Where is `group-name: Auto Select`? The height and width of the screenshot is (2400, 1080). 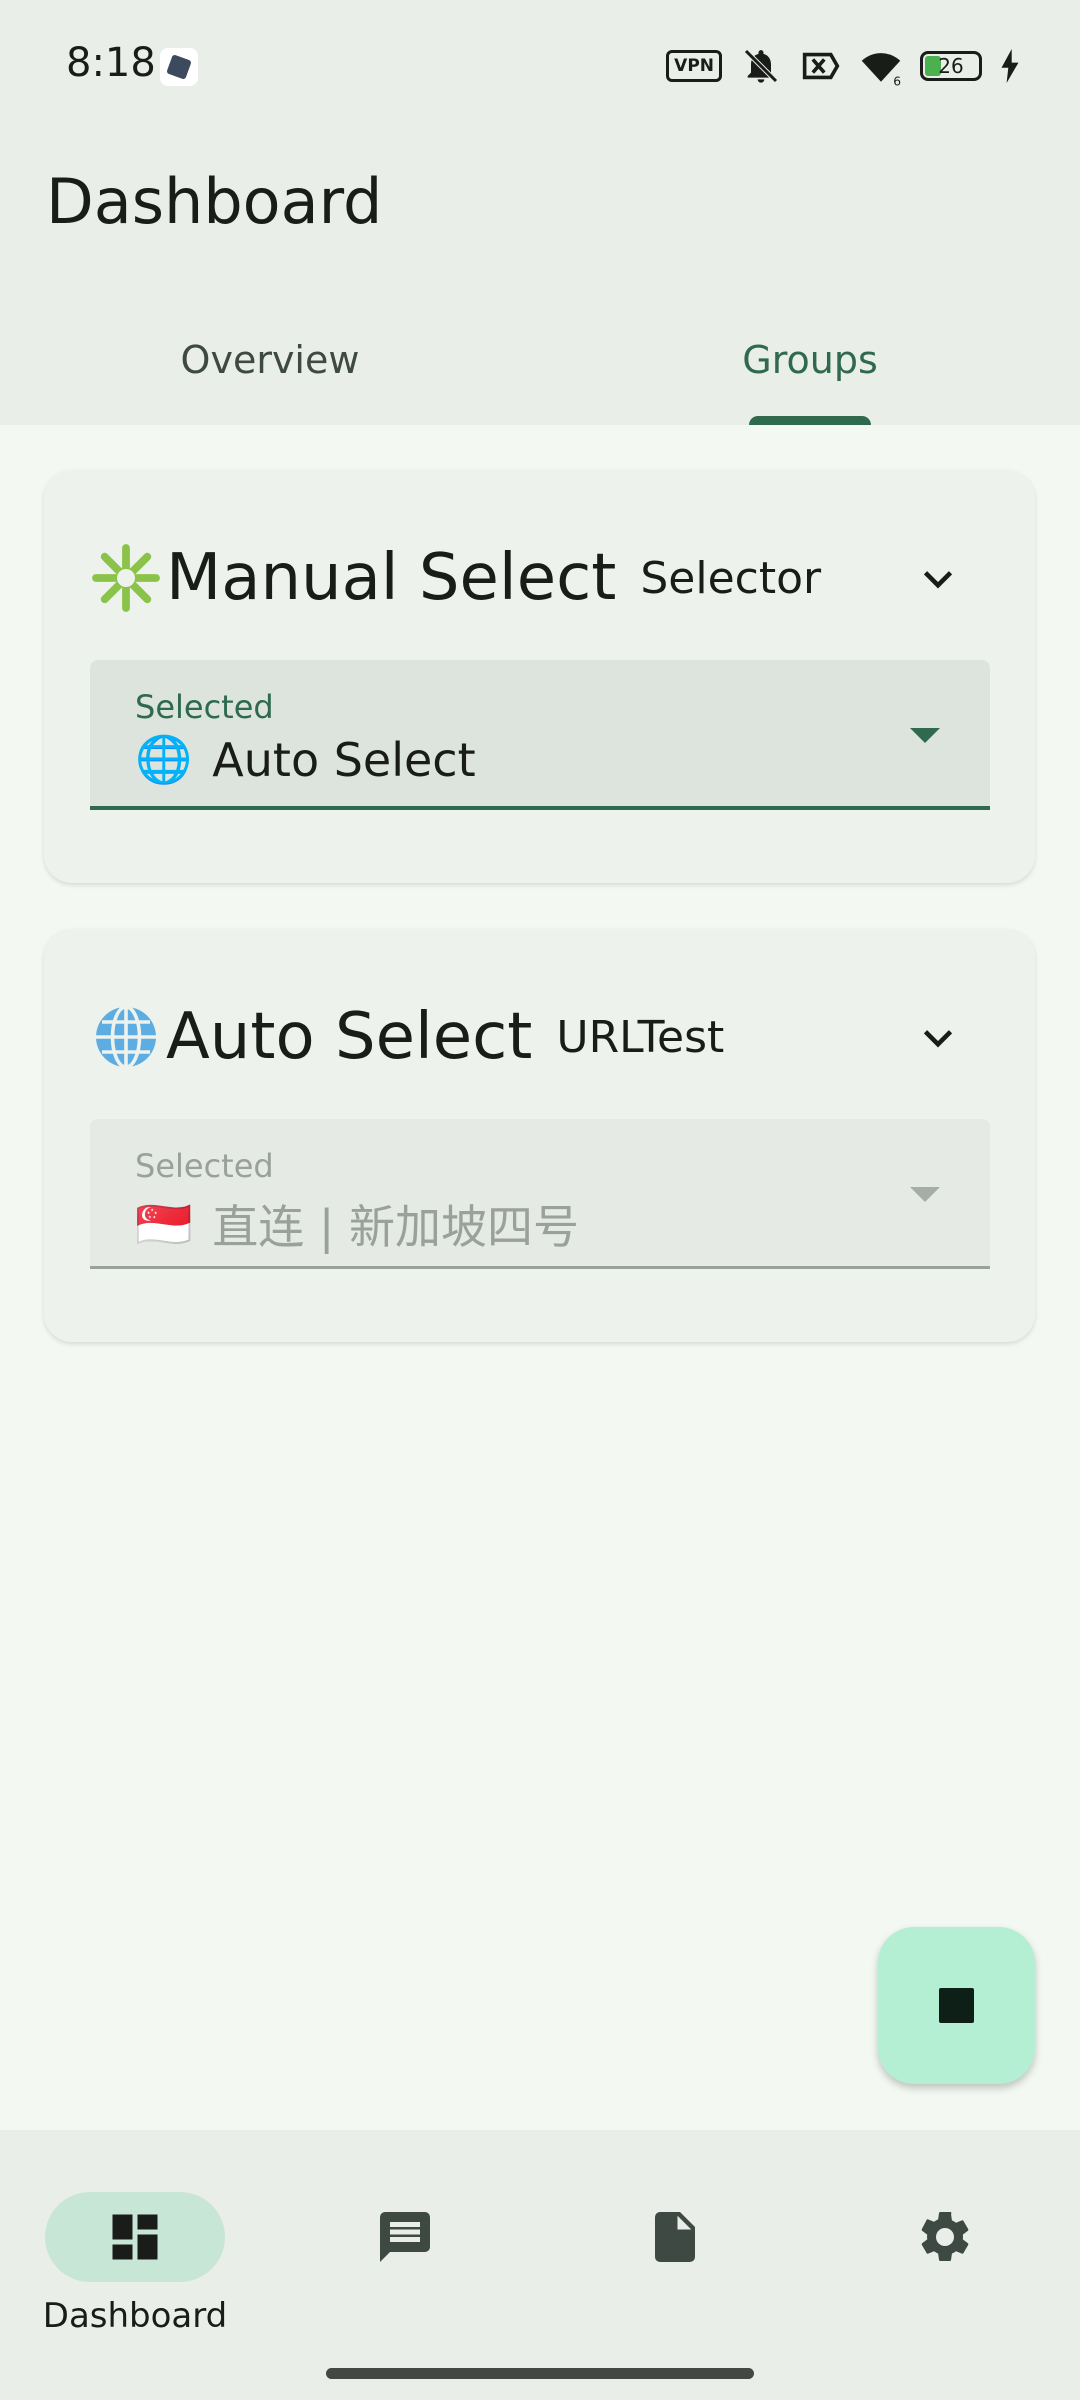
group-name: Auto Select is located at coordinates (349, 1037).